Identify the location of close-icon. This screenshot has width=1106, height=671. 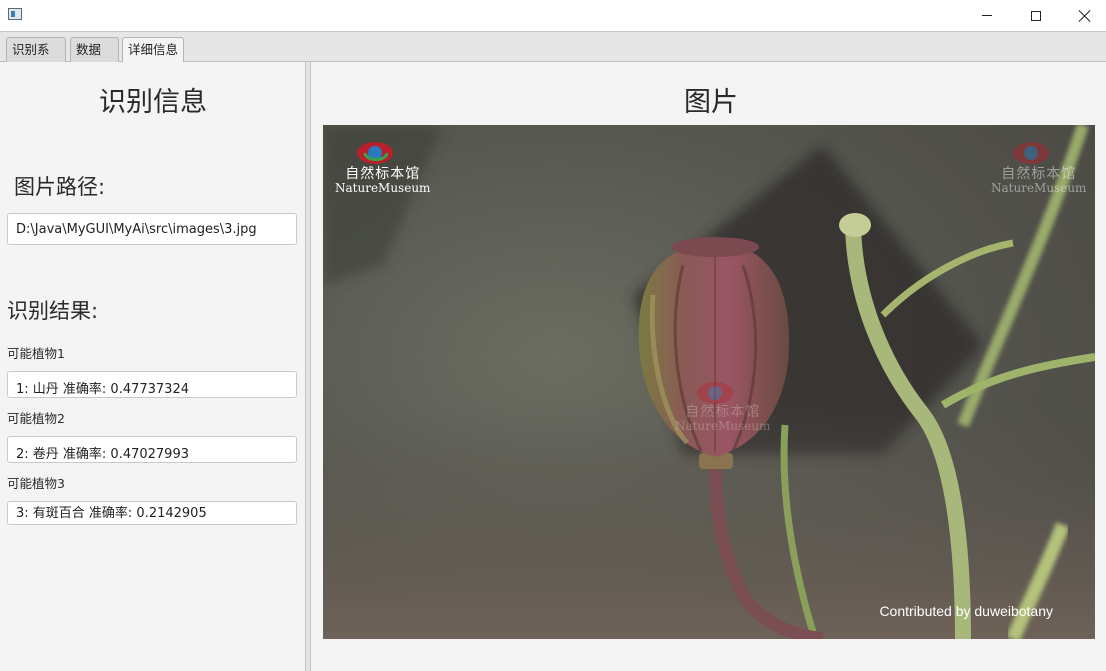
(1085, 16).